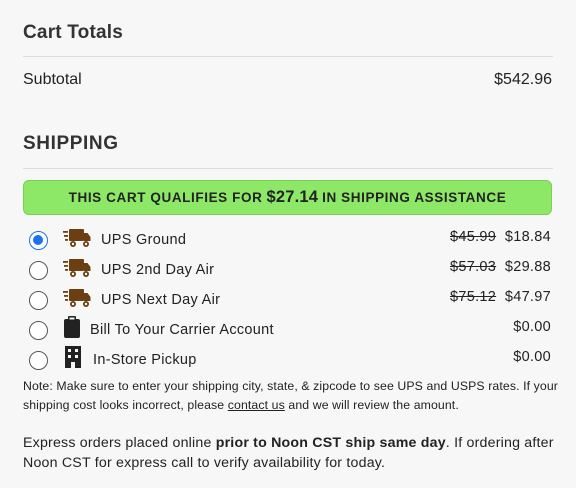 This screenshot has width=576, height=488. I want to click on option-label: UPS Ground, so click(144, 240).